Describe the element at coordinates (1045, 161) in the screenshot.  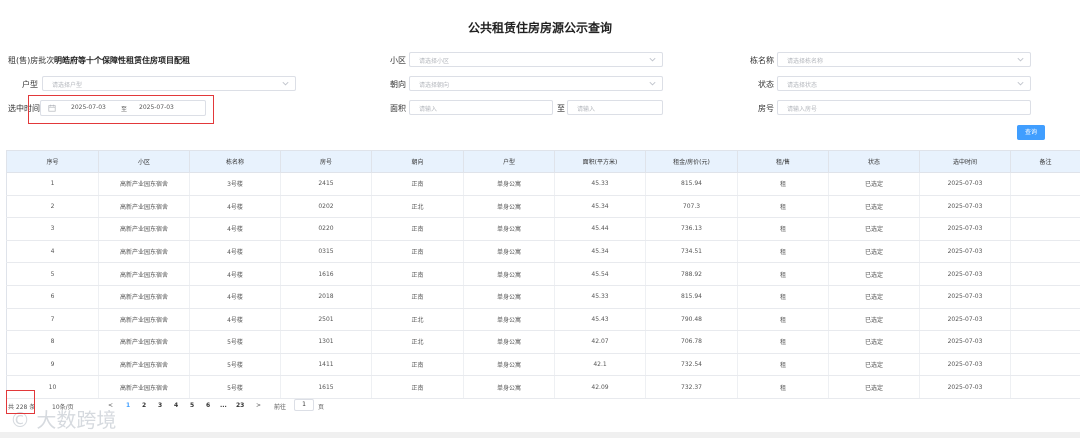
I see `column-header: 备注` at that location.